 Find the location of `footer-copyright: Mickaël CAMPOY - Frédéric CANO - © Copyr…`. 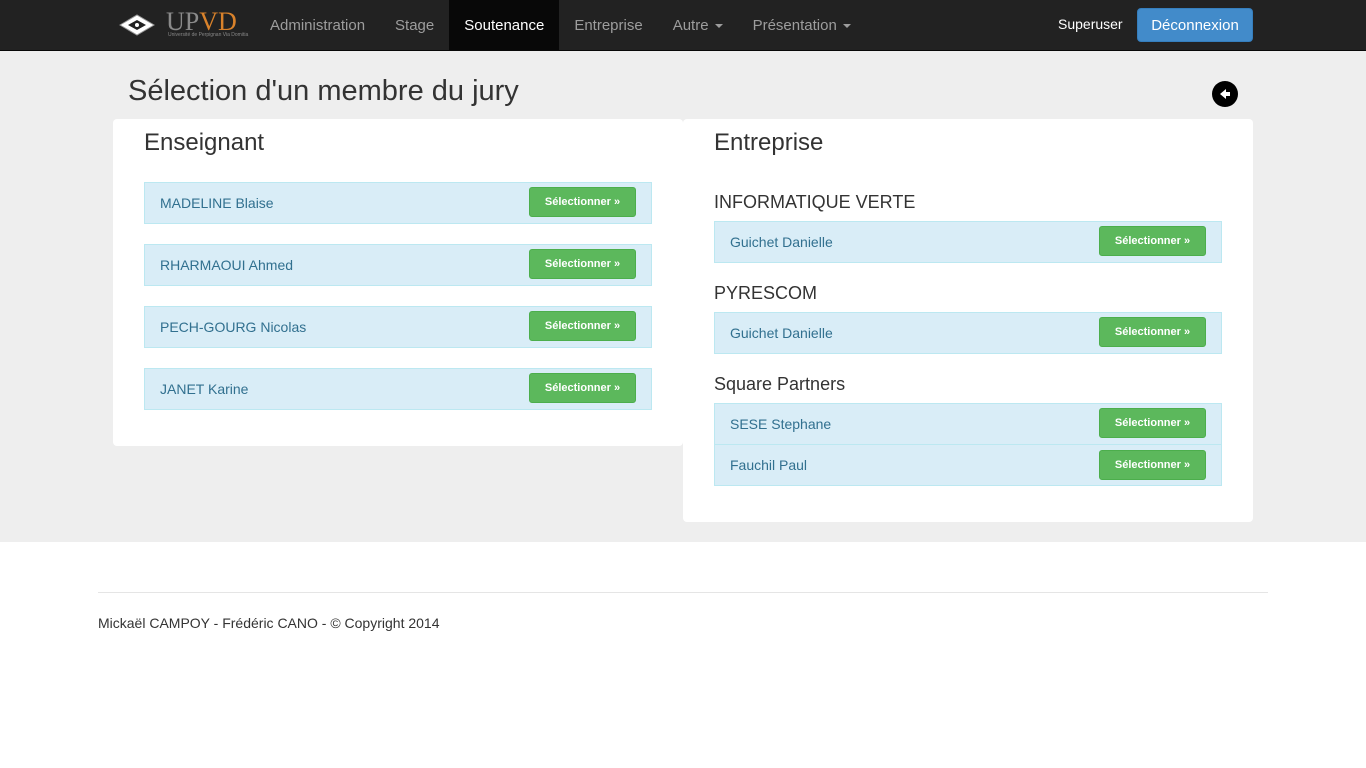

footer-copyright: Mickaël CAMPOY - Frédéric CANO - © Copyr… is located at coordinates (269, 623).